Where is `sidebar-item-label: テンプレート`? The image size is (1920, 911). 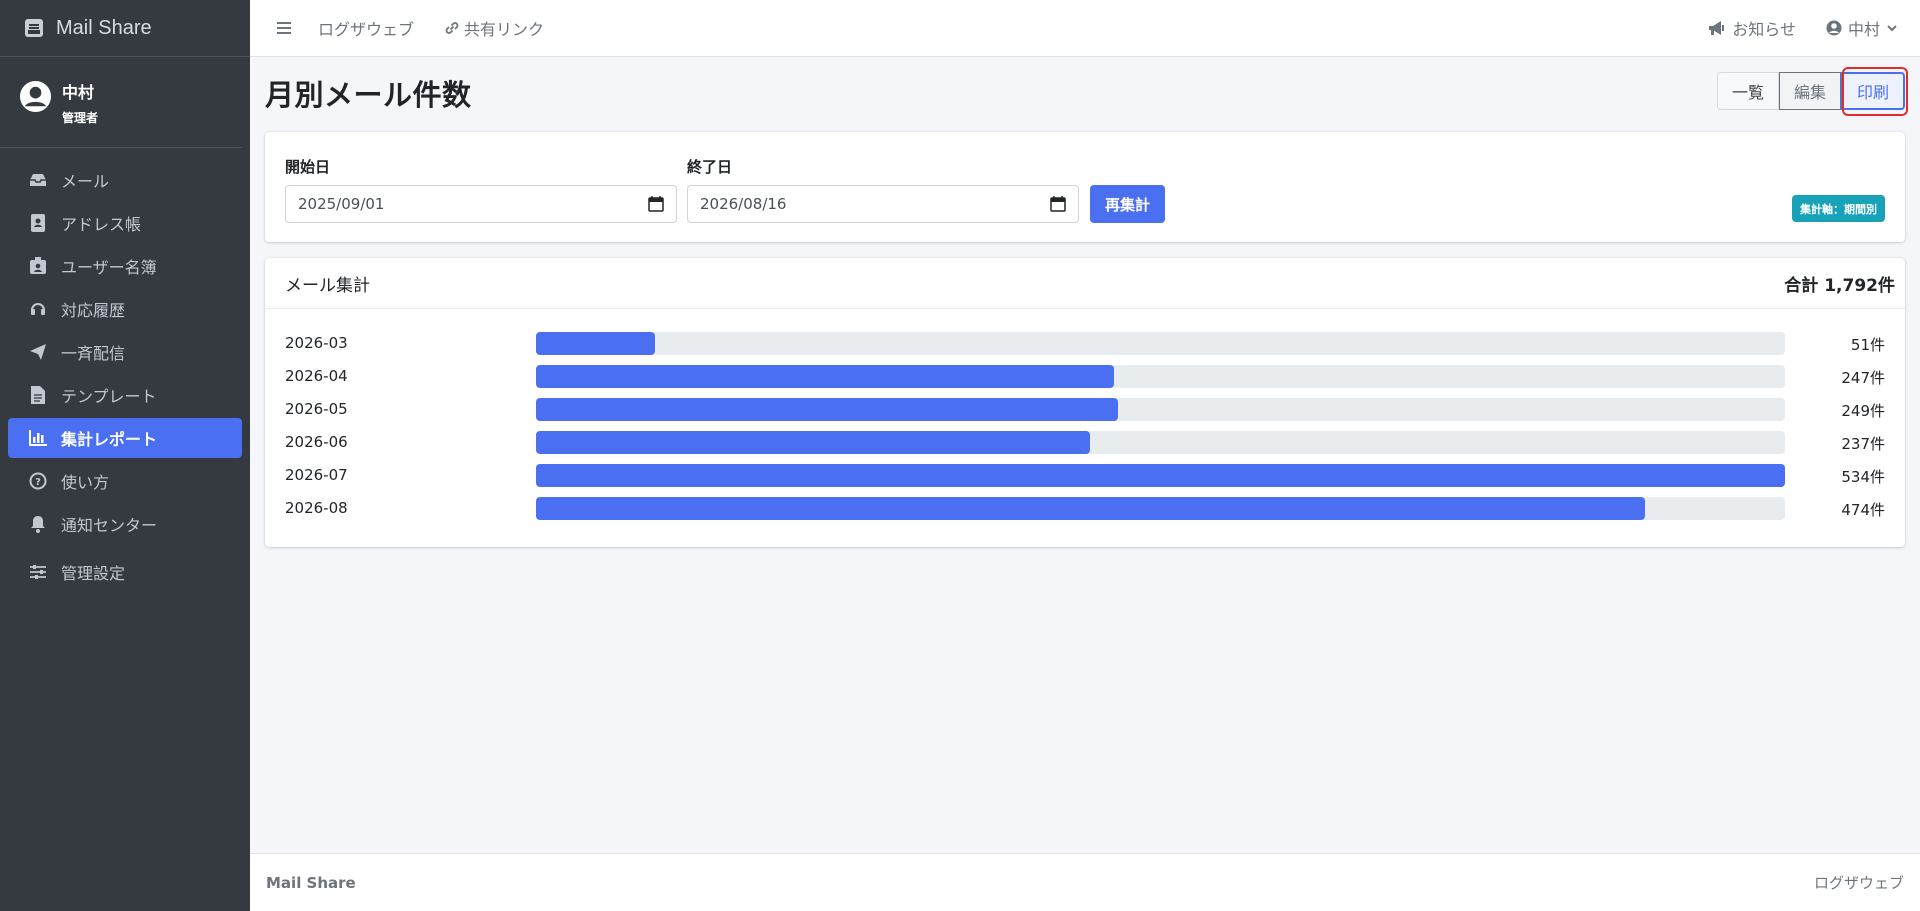
sidebar-item-label: テンプレート is located at coordinates (109, 396).